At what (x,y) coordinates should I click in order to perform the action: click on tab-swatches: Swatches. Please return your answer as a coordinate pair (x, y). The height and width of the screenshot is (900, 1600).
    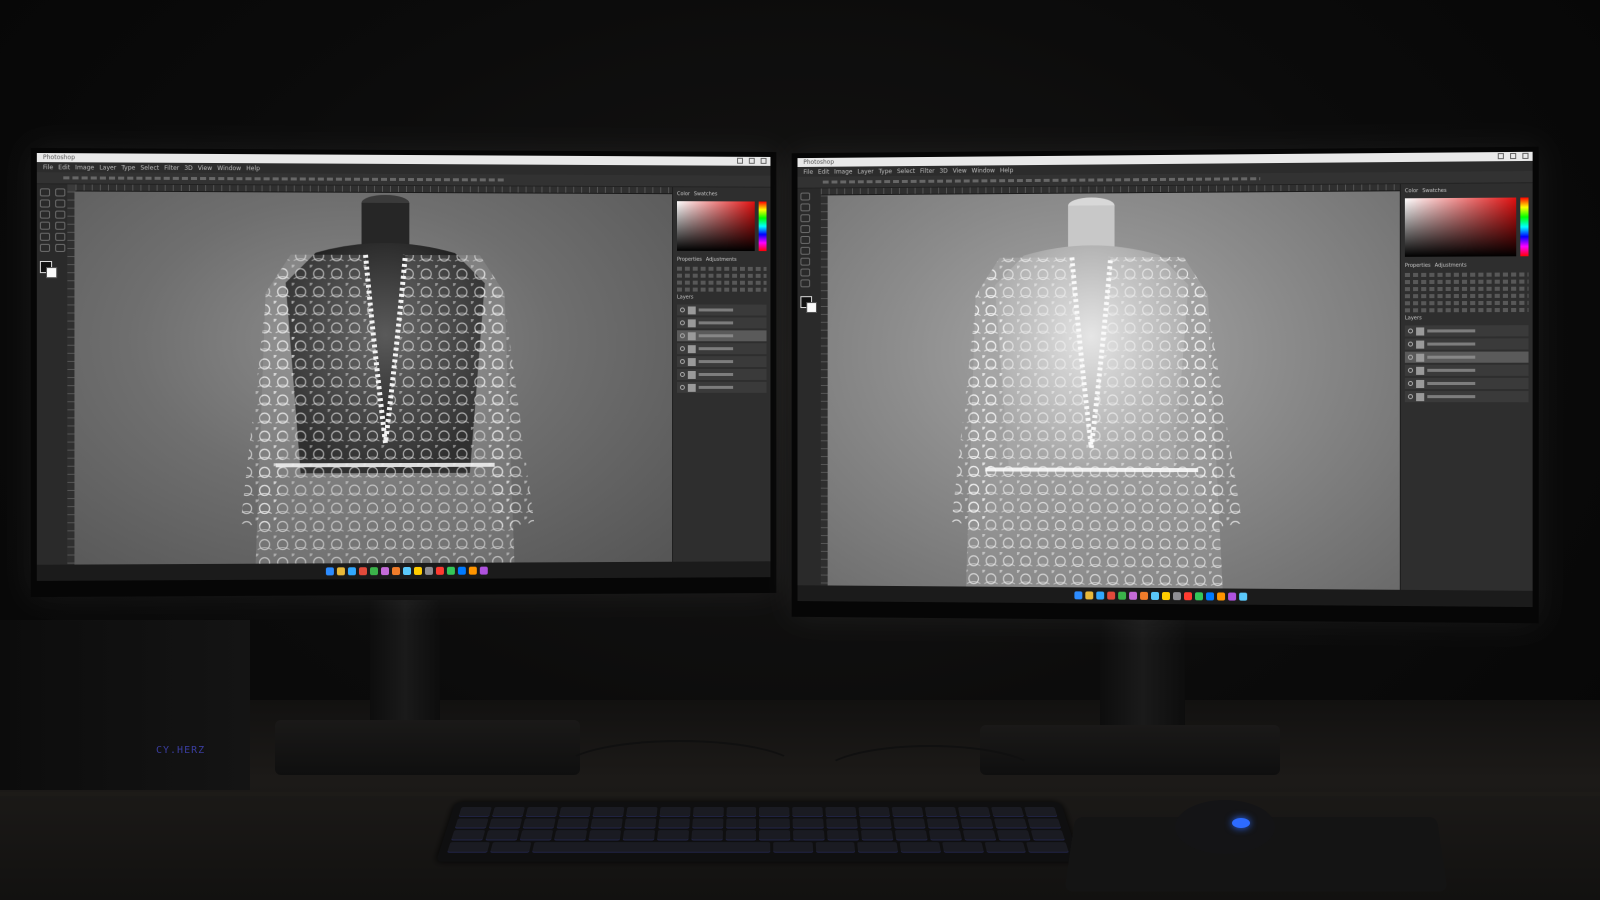
    Looking at the image, I should click on (706, 194).